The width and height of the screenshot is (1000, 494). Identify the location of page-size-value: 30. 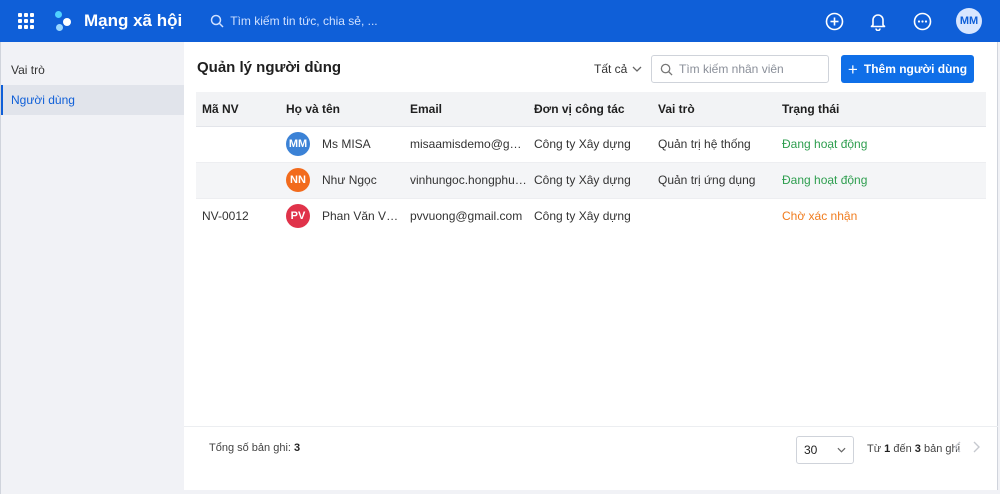
(811, 450).